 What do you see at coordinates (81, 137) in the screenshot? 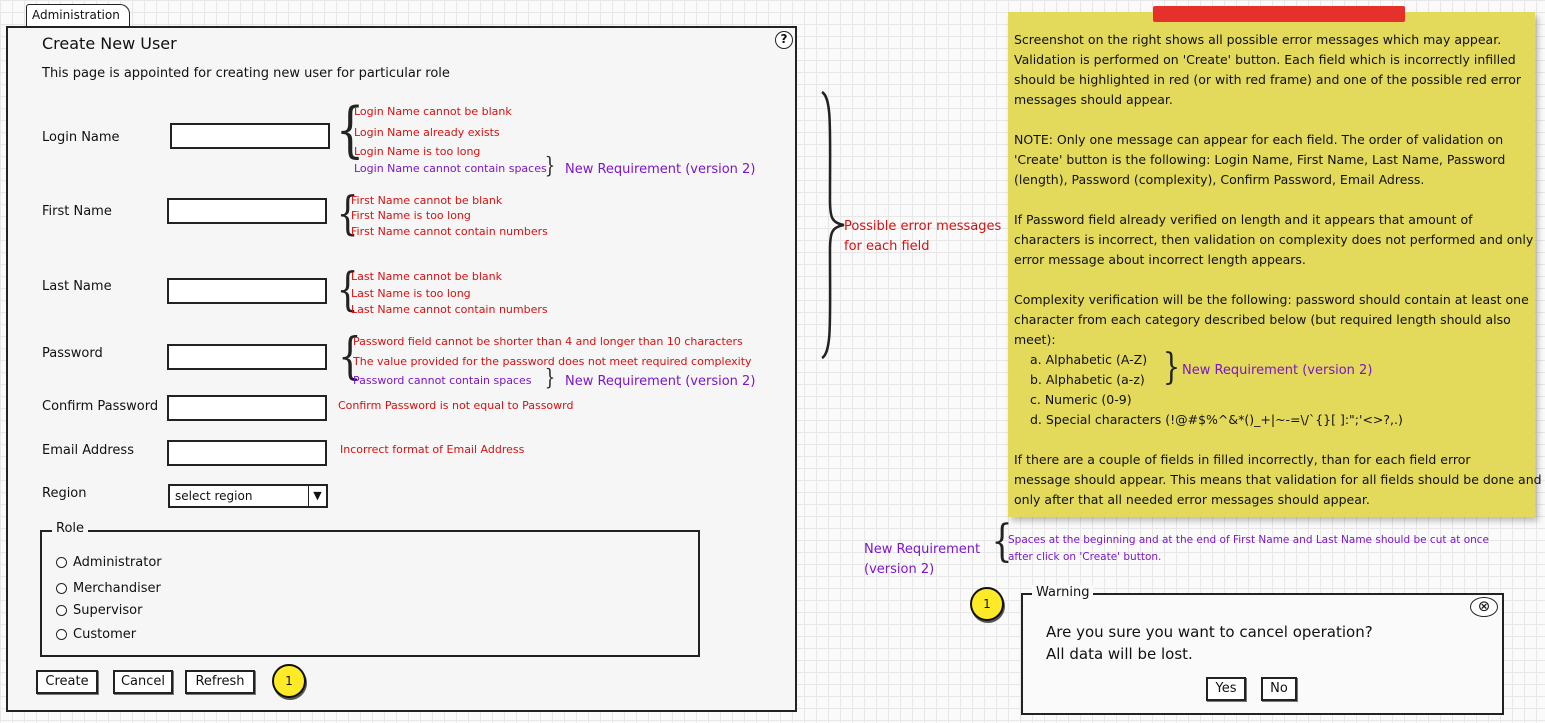
I see `login-name-label: Login Name` at bounding box center [81, 137].